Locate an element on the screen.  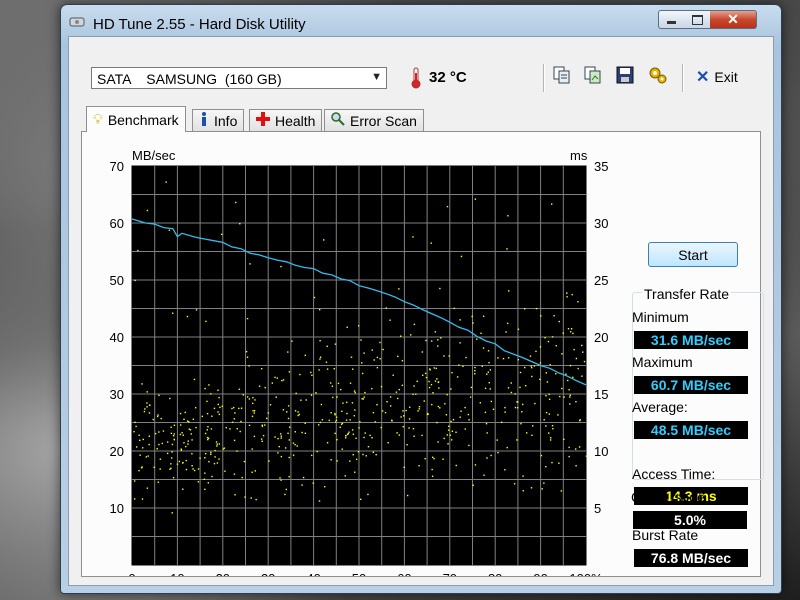
floppy-disk-icon is located at coordinates (625, 77).